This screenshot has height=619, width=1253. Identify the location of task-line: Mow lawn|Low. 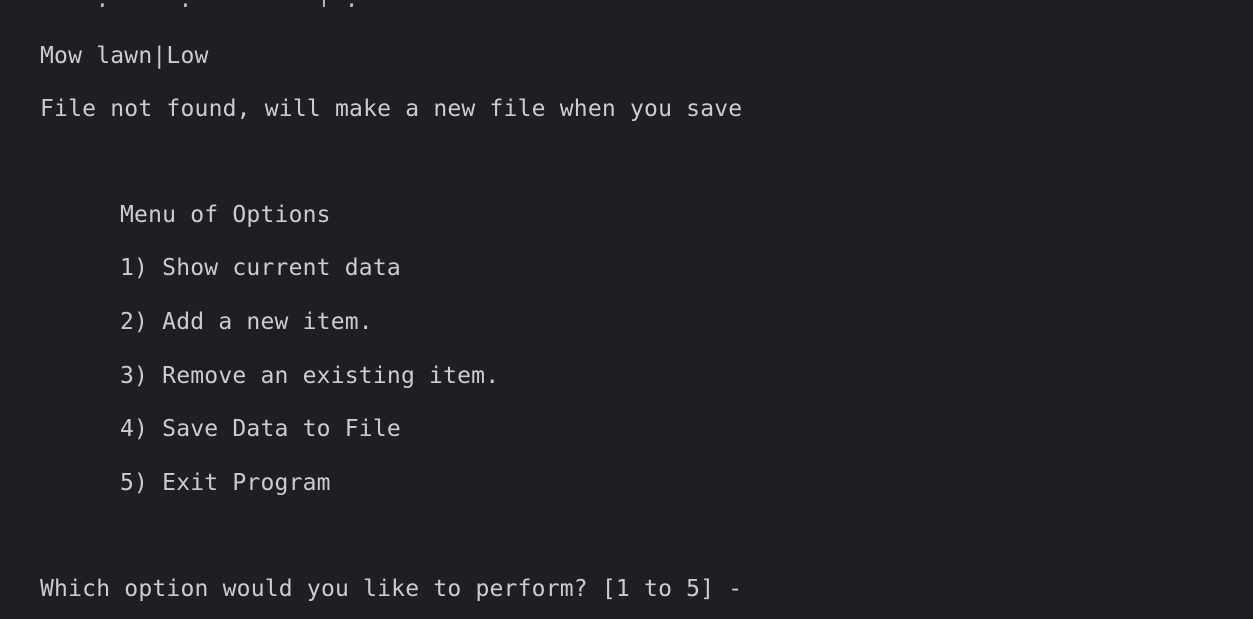
(124, 56).